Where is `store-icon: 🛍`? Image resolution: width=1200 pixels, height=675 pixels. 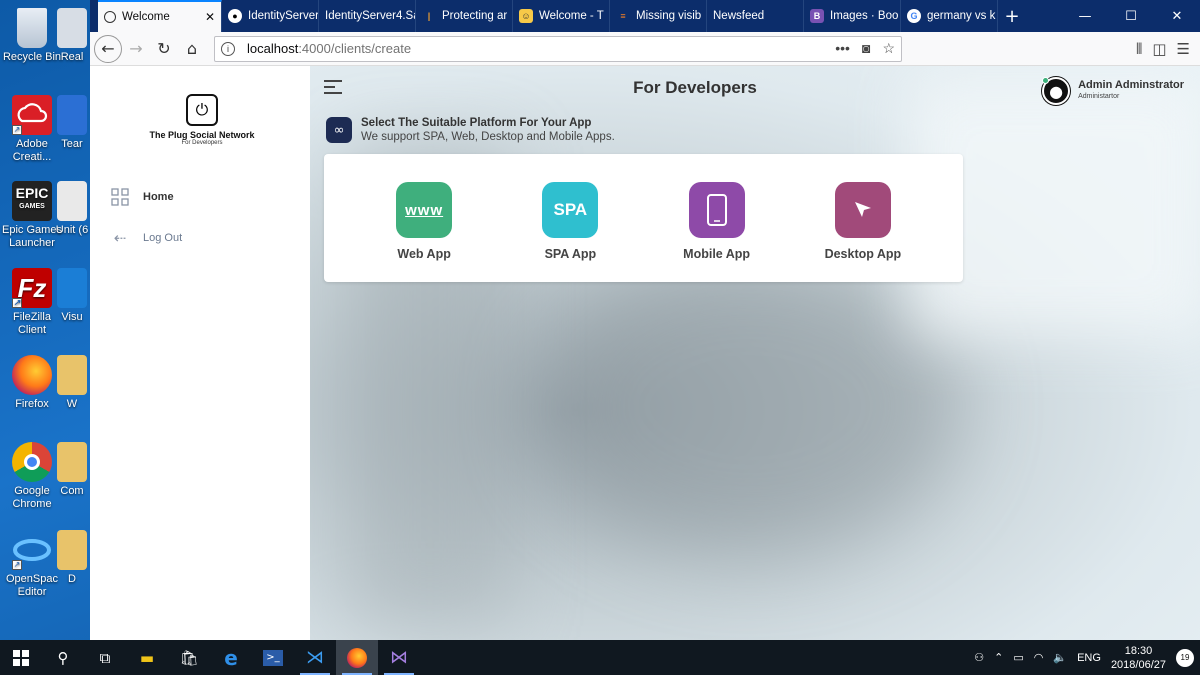
store-icon: 🛍 is located at coordinates (189, 657).